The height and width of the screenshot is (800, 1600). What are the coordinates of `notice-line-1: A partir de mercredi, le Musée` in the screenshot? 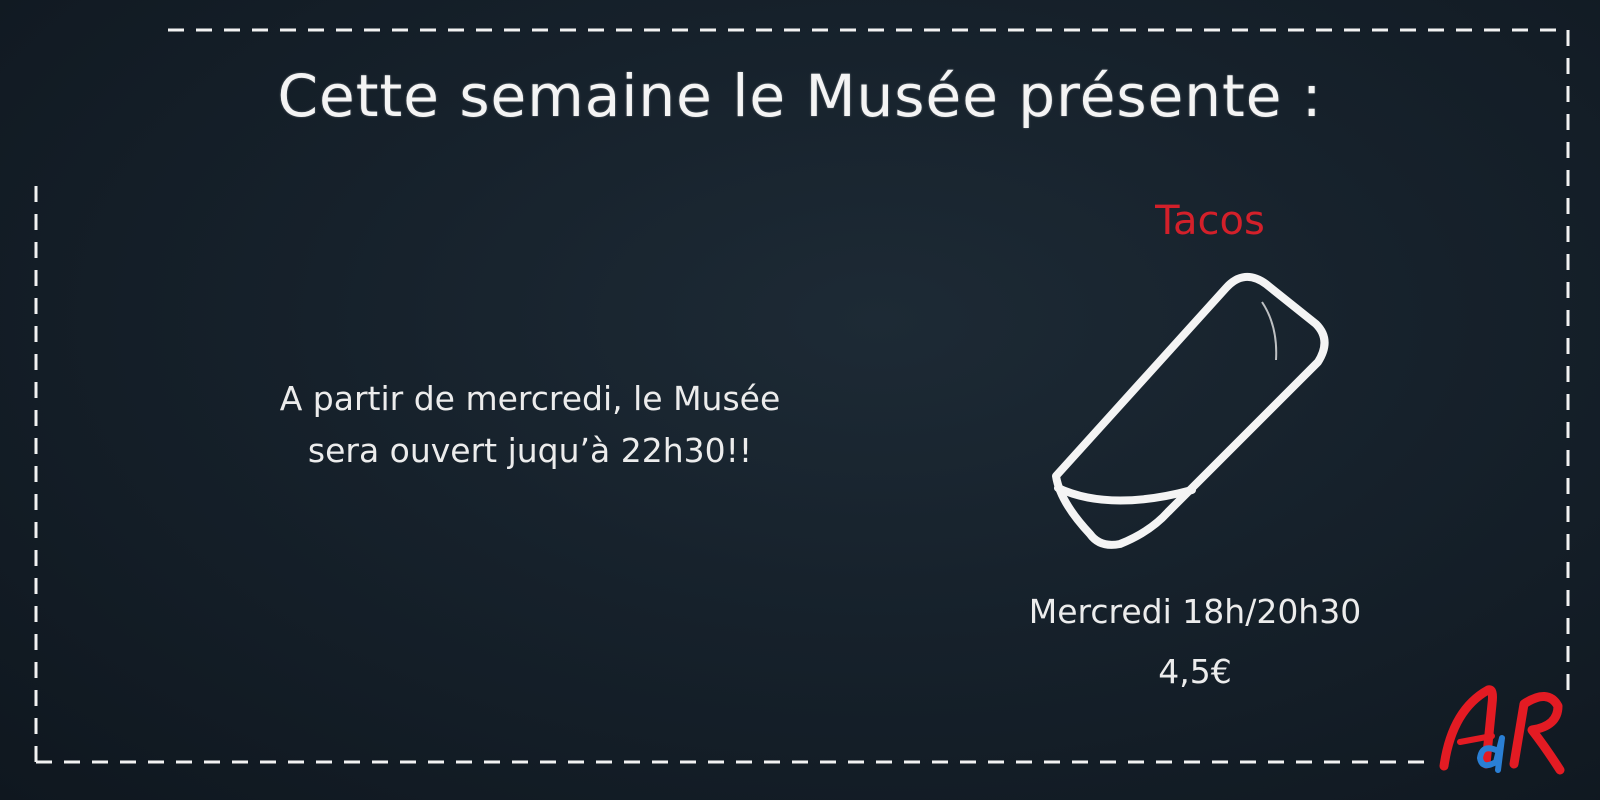 It's located at (530, 398).